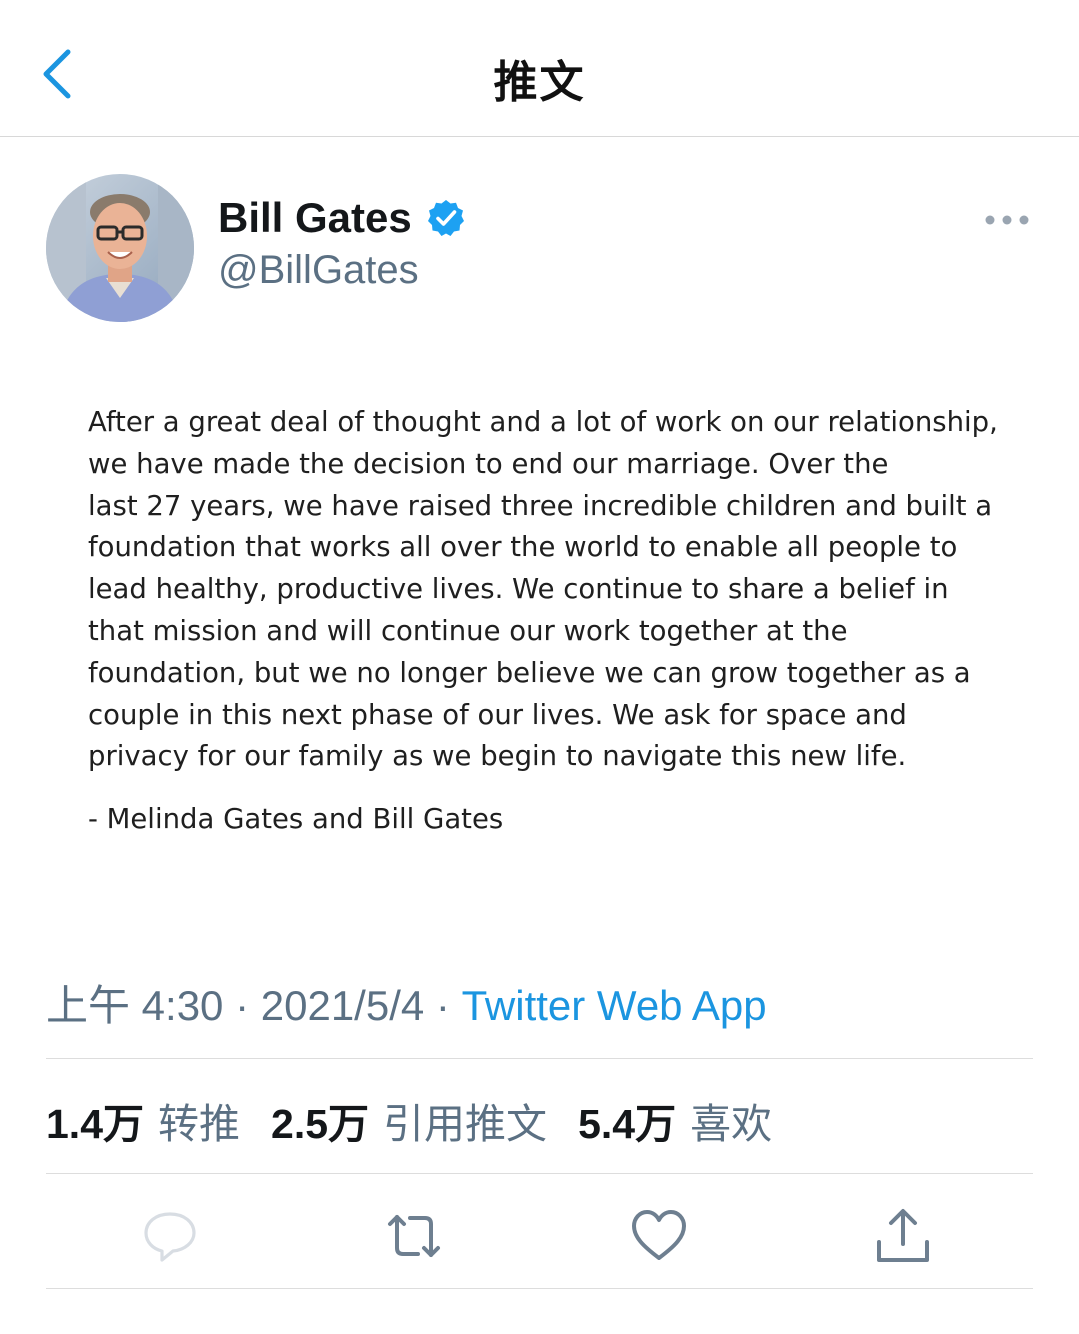 This screenshot has height=1334, width=1079. I want to click on likes-stat: 5.4万 喜欢, so click(675, 1124).